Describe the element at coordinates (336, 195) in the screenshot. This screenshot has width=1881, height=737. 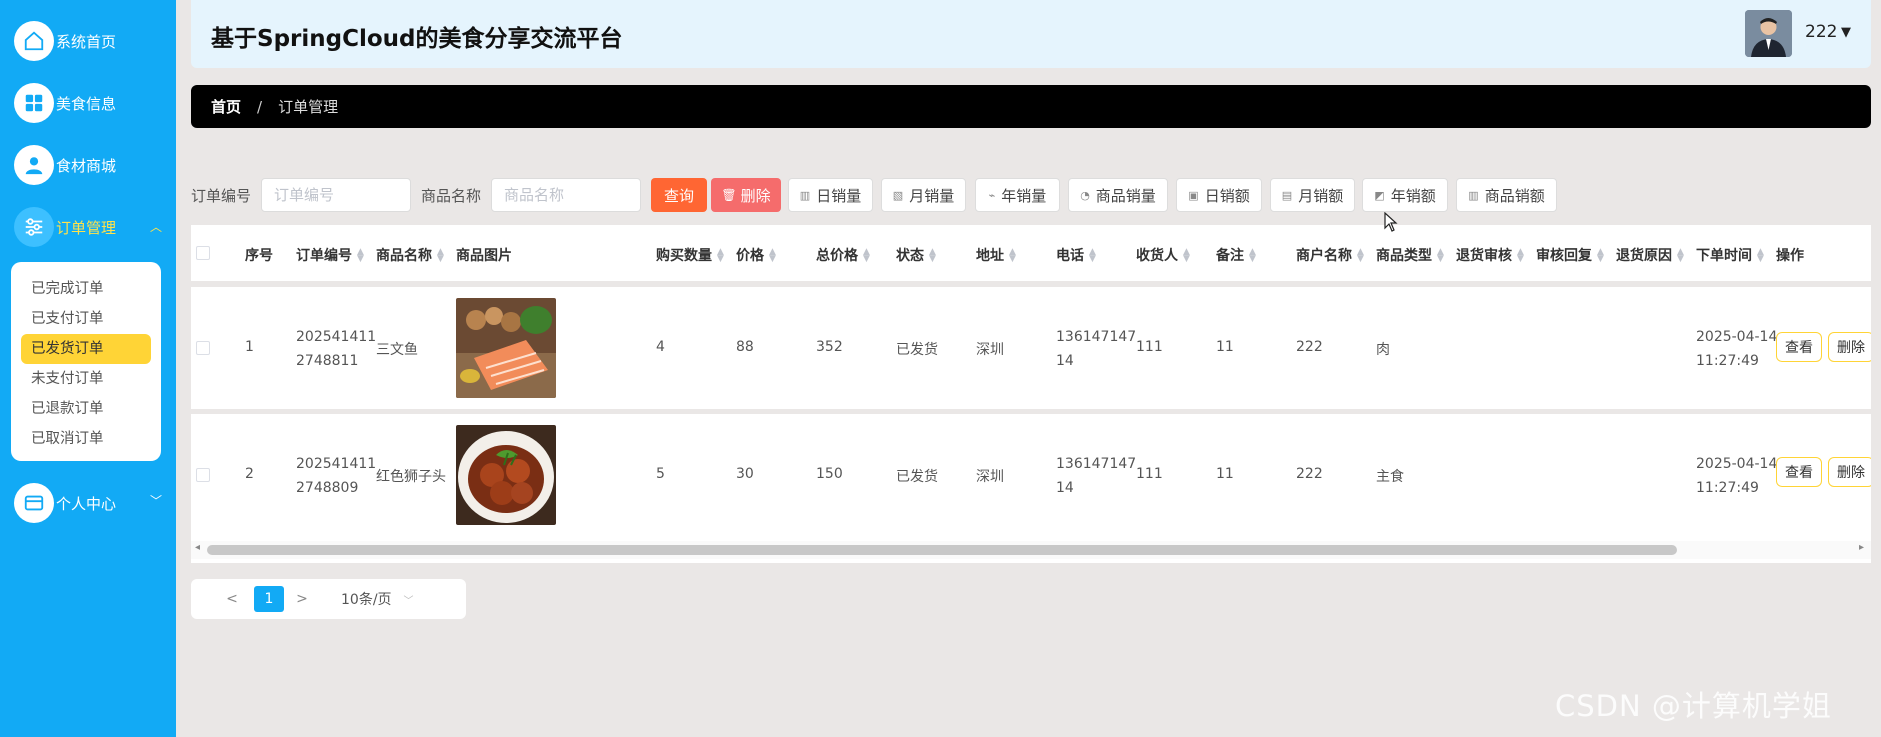
I see `order-no-input` at that location.